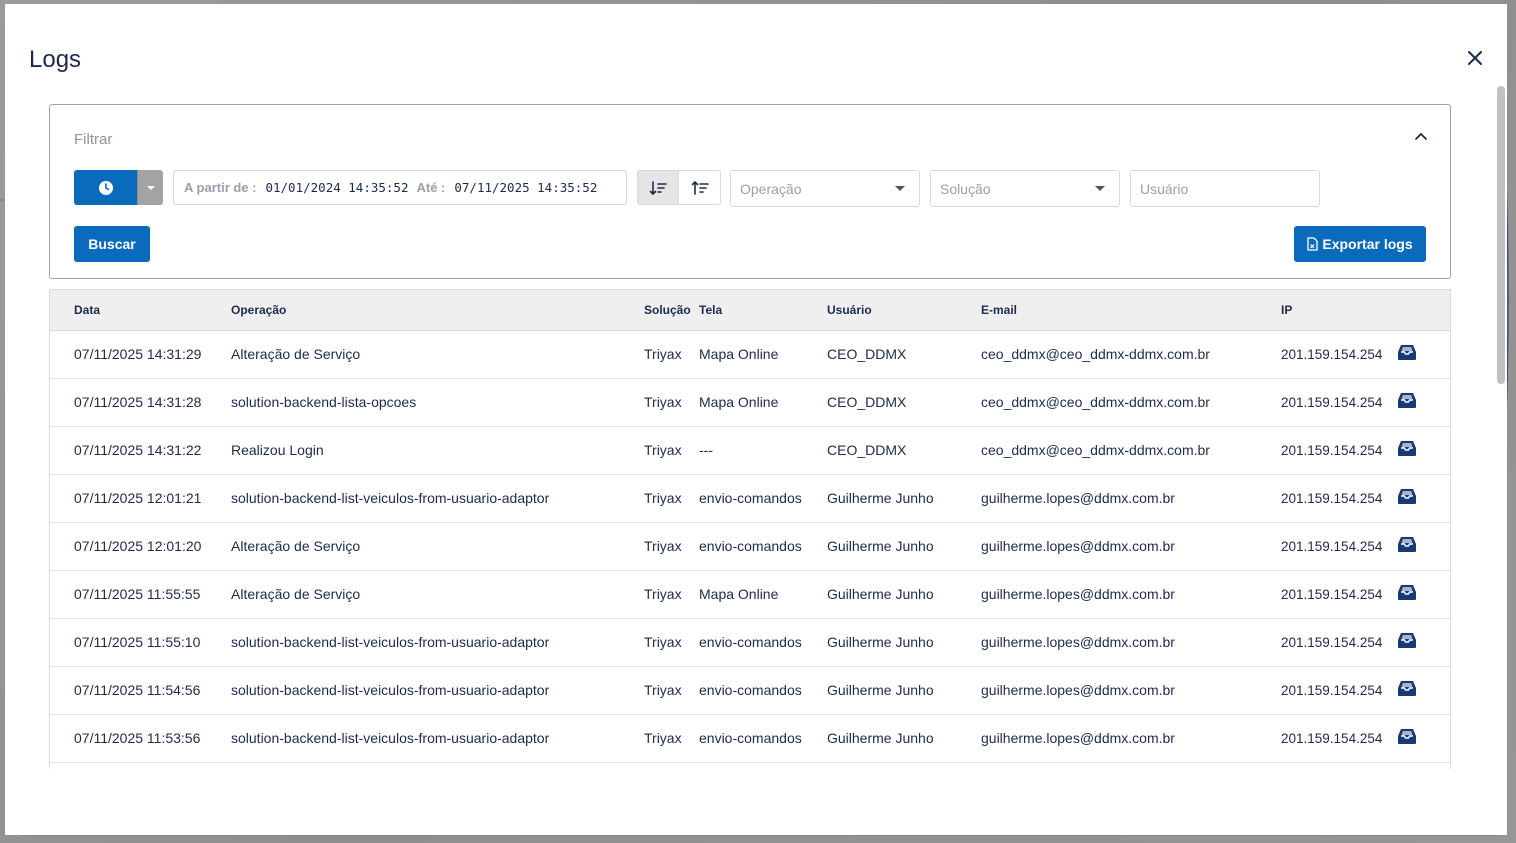  What do you see at coordinates (55, 59) in the screenshot?
I see `modal-title: Logs` at bounding box center [55, 59].